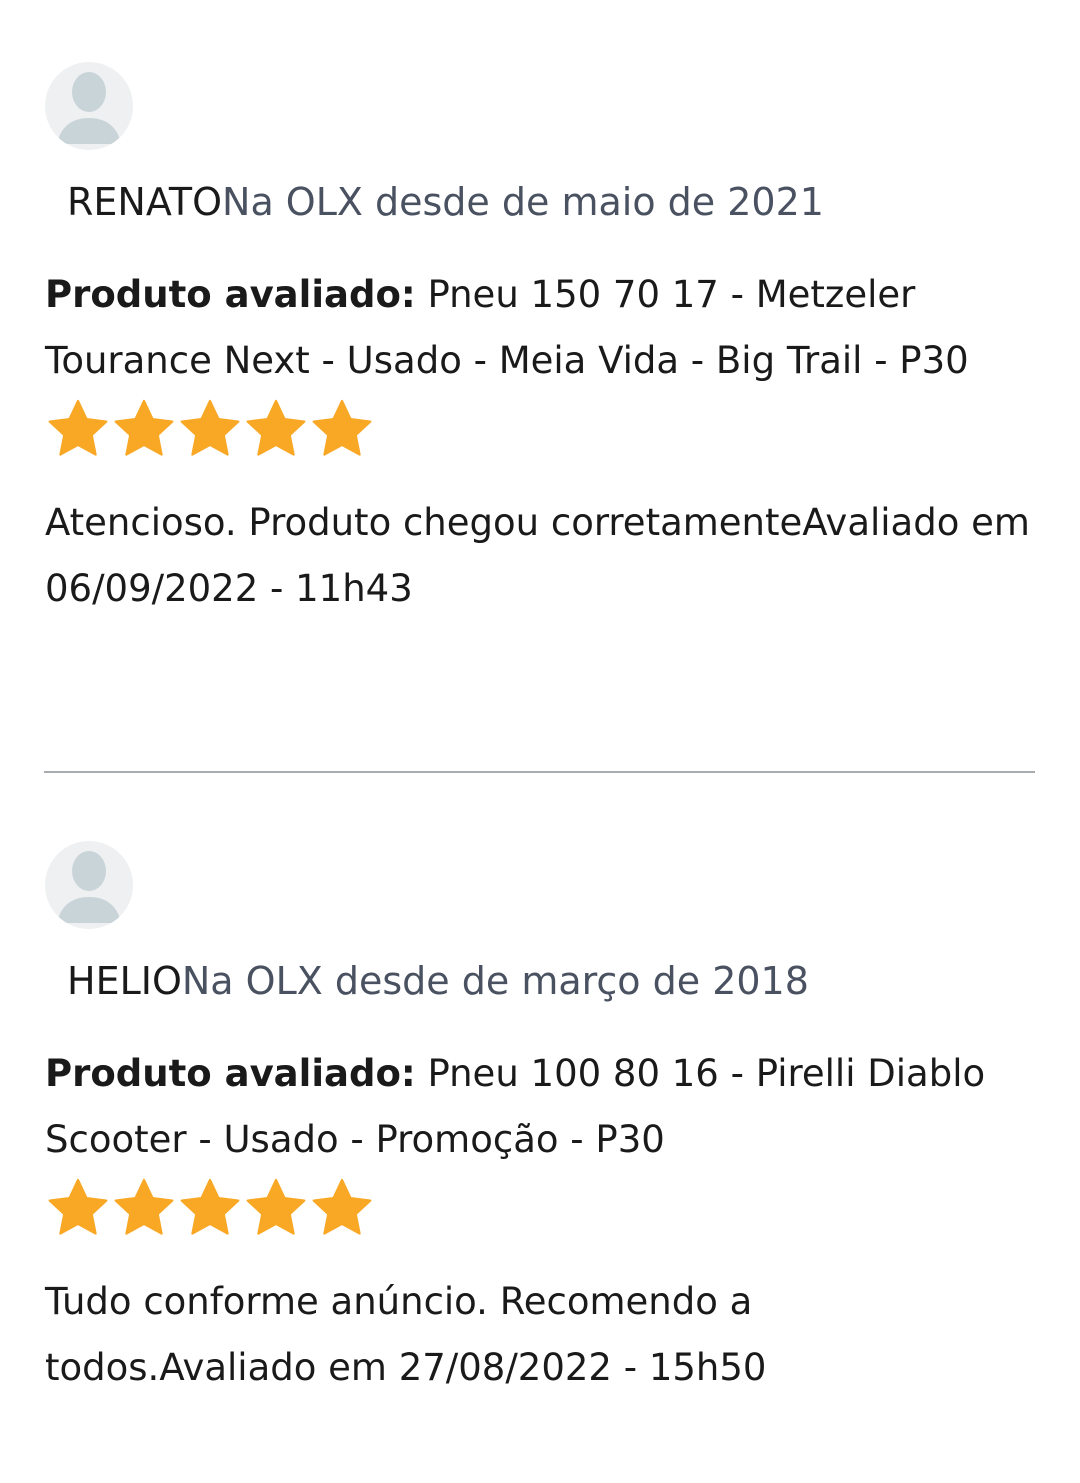 Image resolution: width=1080 pixels, height=1483 pixels. What do you see at coordinates (495, 981) in the screenshot?
I see `member-since: Na OLX desde de março de 2018` at bounding box center [495, 981].